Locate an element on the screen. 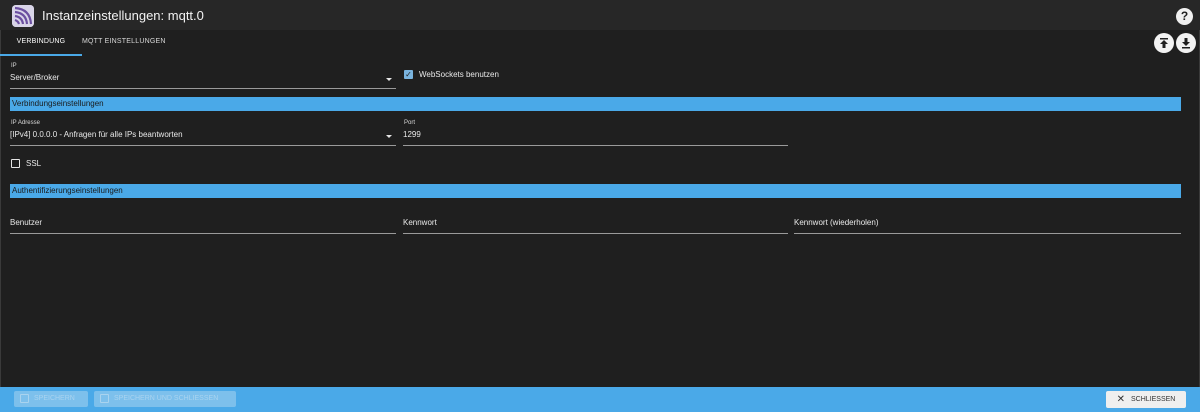 Image resolution: width=1200 pixels, height=412 pixels. question-icon: ? is located at coordinates (1184, 16).